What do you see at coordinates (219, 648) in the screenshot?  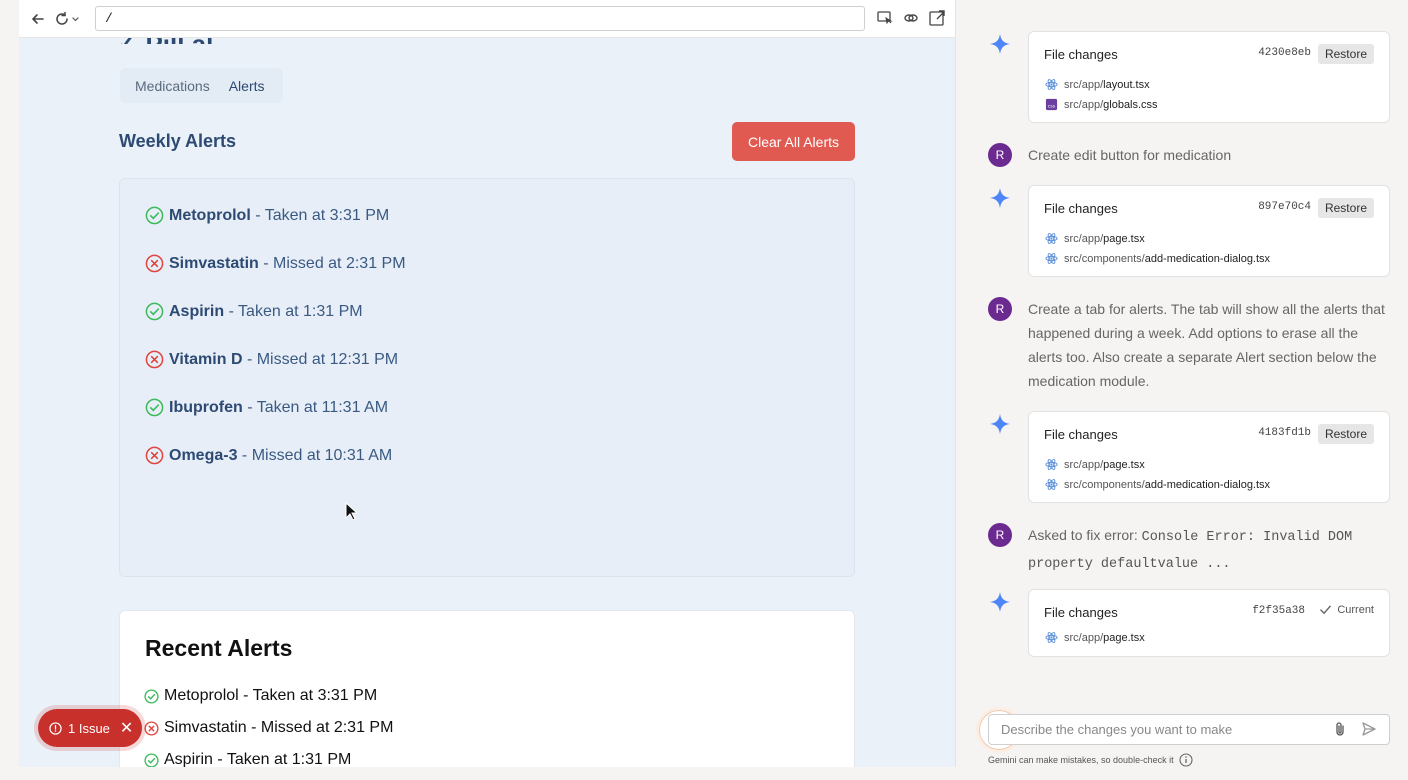 I see `recent-alerts-title: Recent Alerts` at bounding box center [219, 648].